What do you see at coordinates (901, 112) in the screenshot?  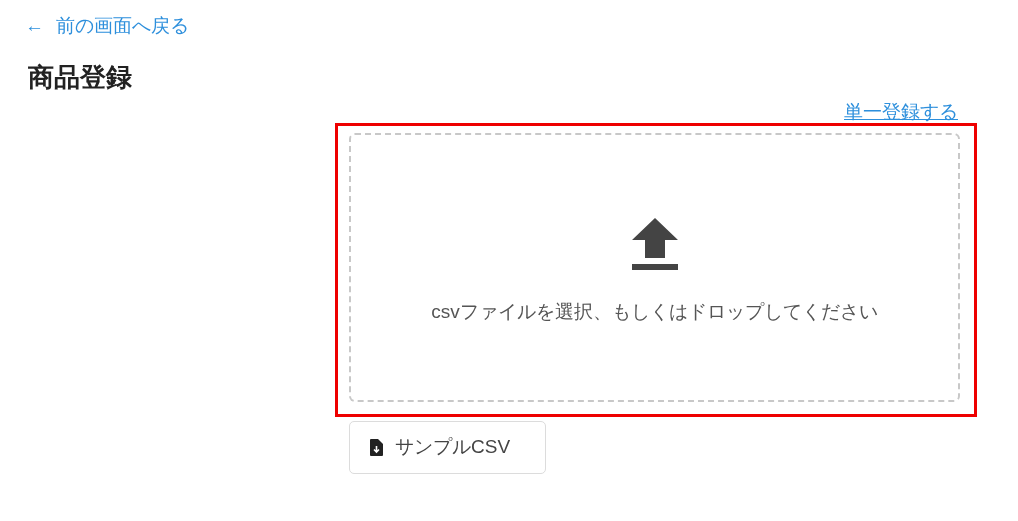 I see `single-register-link: 単一登録する` at bounding box center [901, 112].